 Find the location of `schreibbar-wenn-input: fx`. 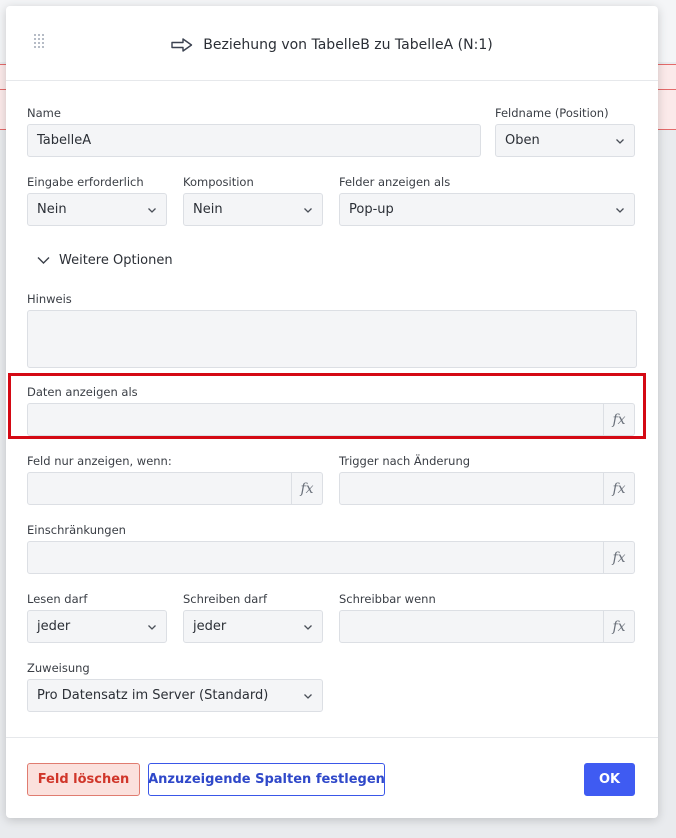

schreibbar-wenn-input: fx is located at coordinates (487, 626).